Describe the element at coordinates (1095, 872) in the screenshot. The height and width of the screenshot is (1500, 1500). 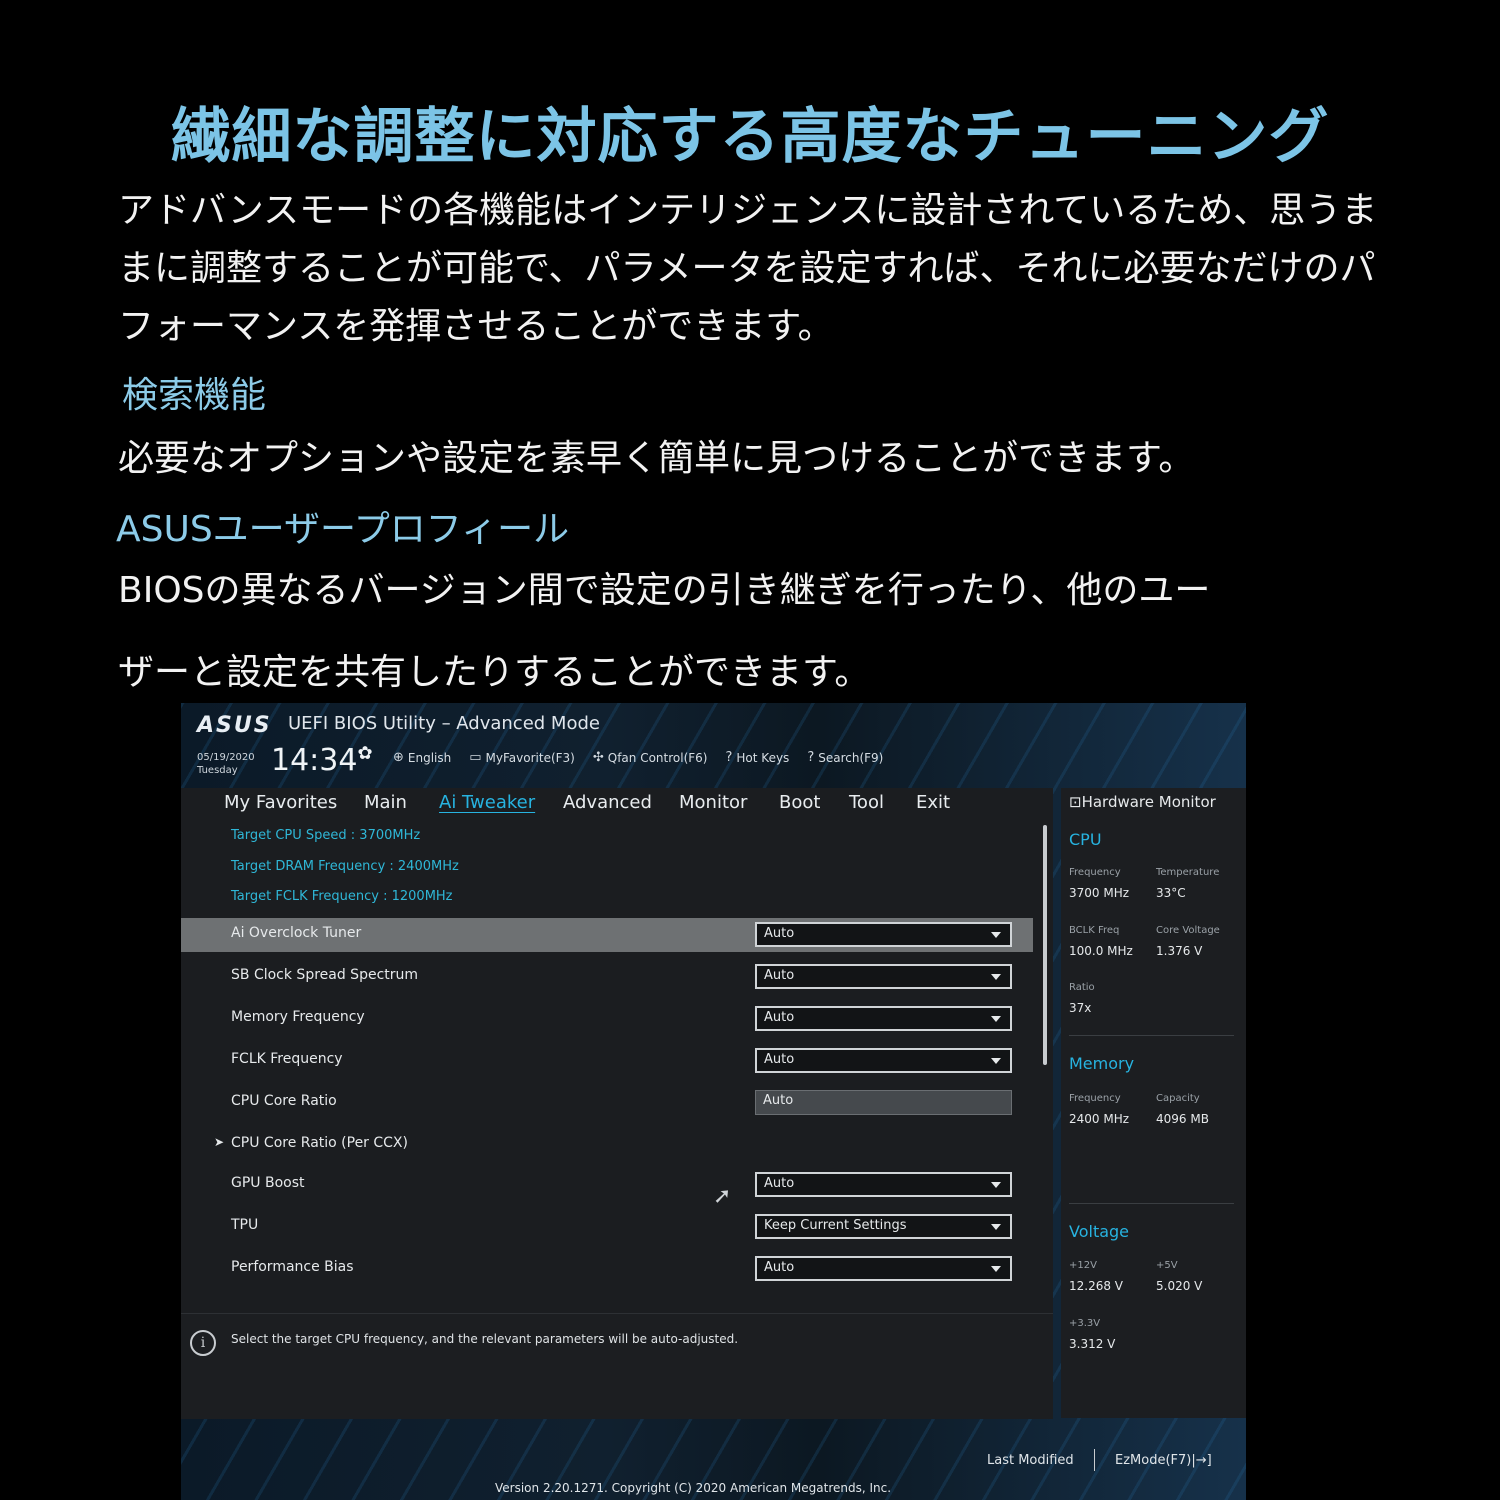
I see `hw-key: Frequency` at that location.